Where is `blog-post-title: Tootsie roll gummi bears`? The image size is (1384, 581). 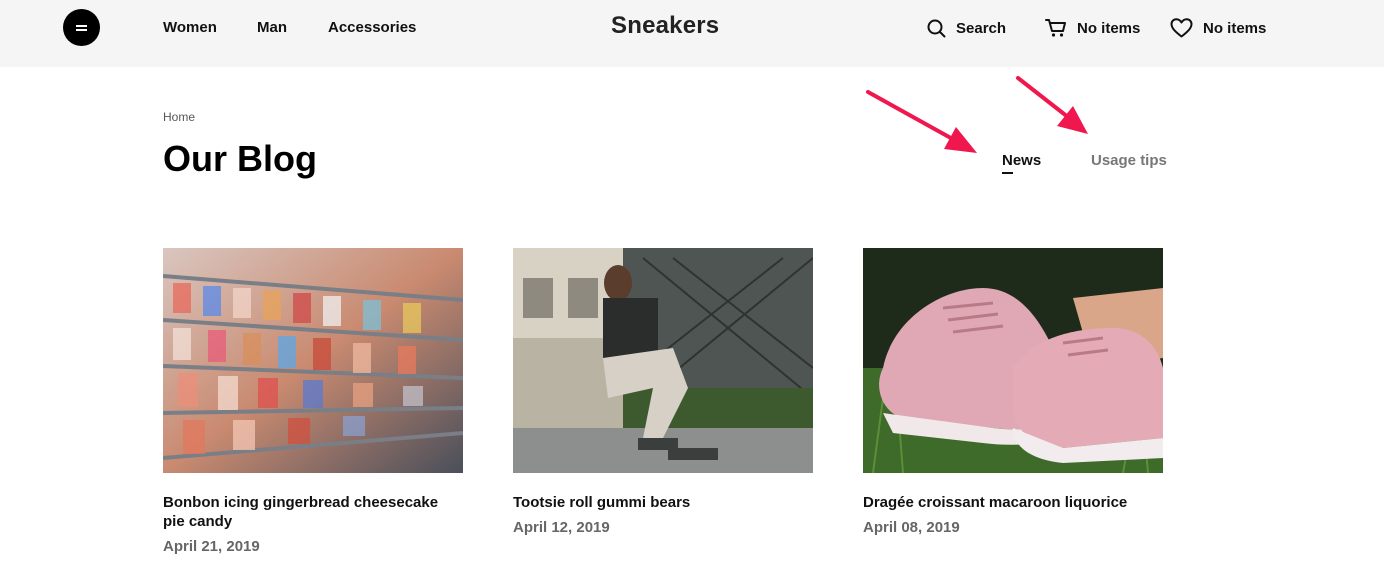
blog-post-title: Tootsie roll gummi bears is located at coordinates (663, 502).